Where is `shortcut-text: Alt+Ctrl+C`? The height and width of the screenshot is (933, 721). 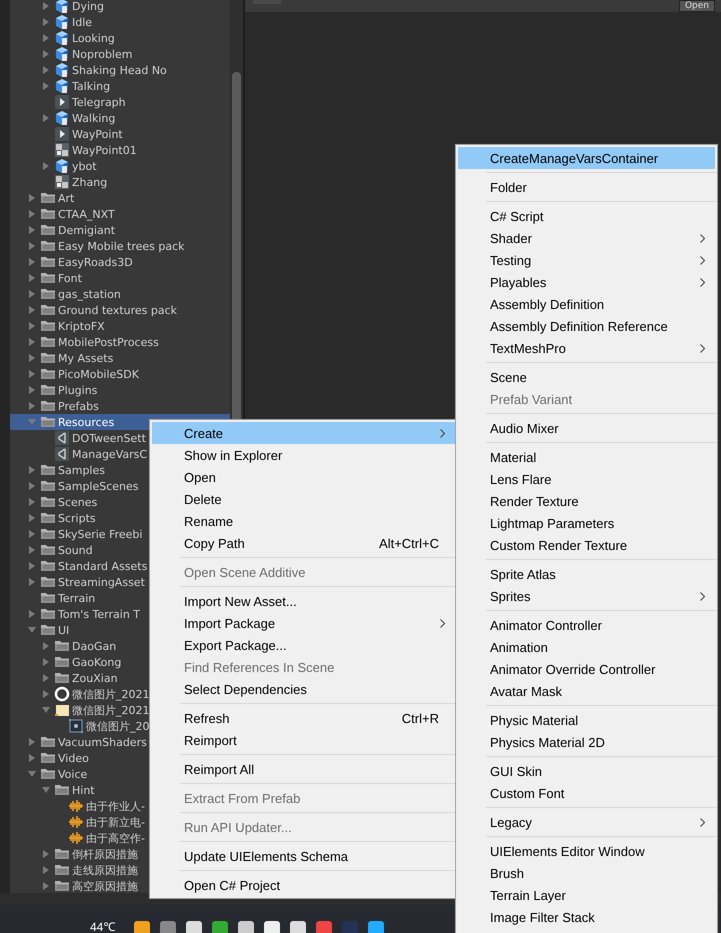
shortcut-text: Alt+Ctrl+C is located at coordinates (409, 543).